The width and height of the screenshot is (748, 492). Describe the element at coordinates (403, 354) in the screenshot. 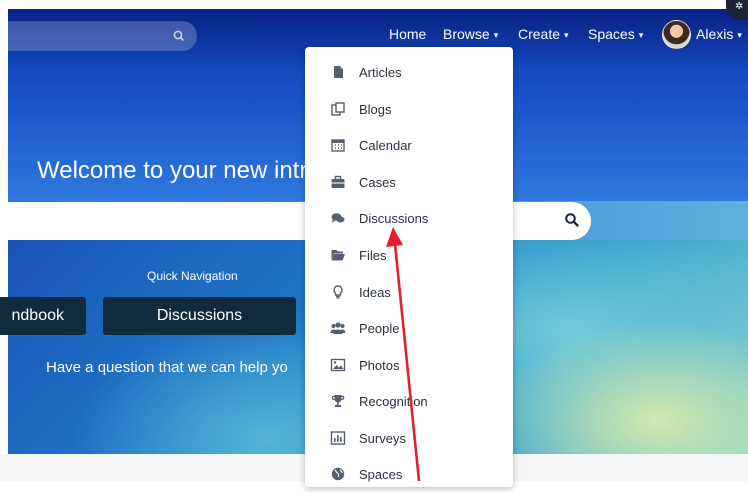

I see `annotation-arrow` at that location.